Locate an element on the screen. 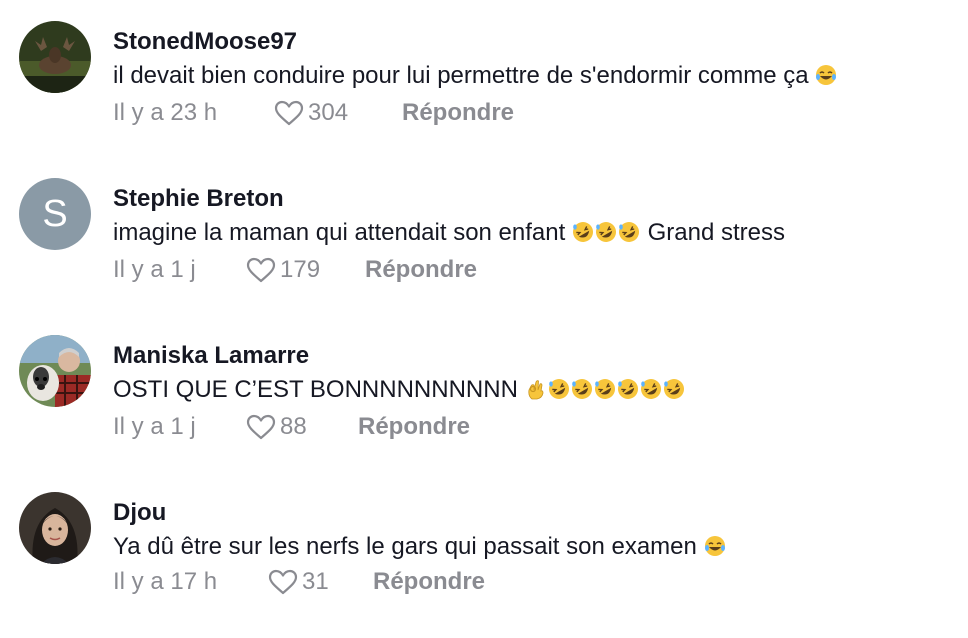 The image size is (968, 638). moose-photo-icon is located at coordinates (55, 57).